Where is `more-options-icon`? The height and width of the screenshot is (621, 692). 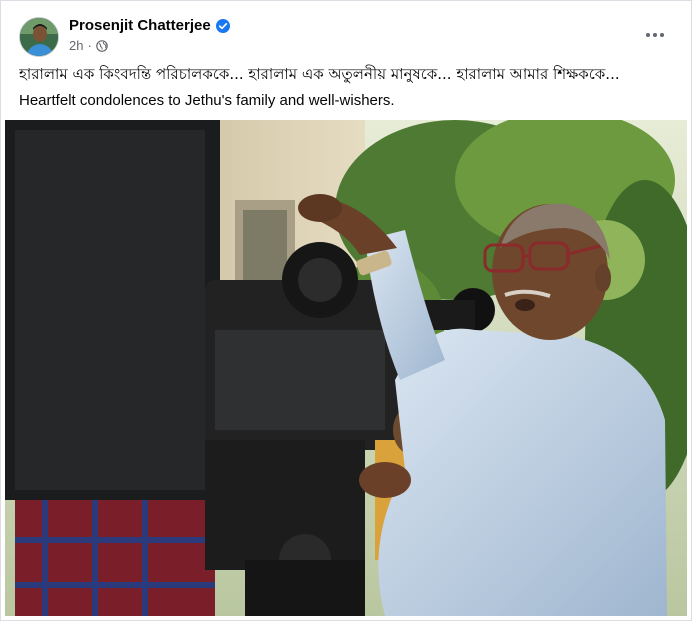
more-options-icon is located at coordinates (655, 35).